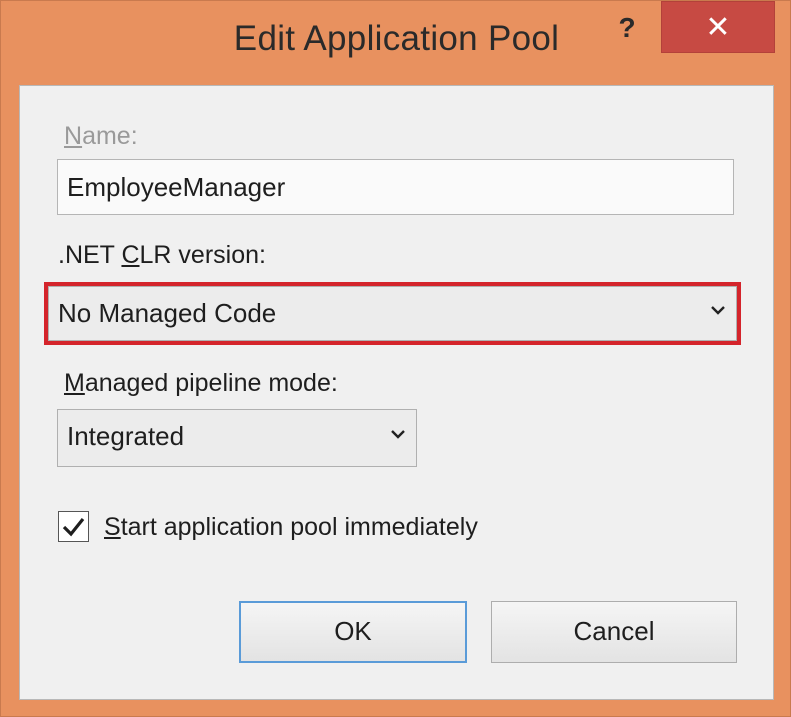 The width and height of the screenshot is (791, 717). Describe the element at coordinates (202, 255) in the screenshot. I see `clr-label-suffix: LR version:` at that location.